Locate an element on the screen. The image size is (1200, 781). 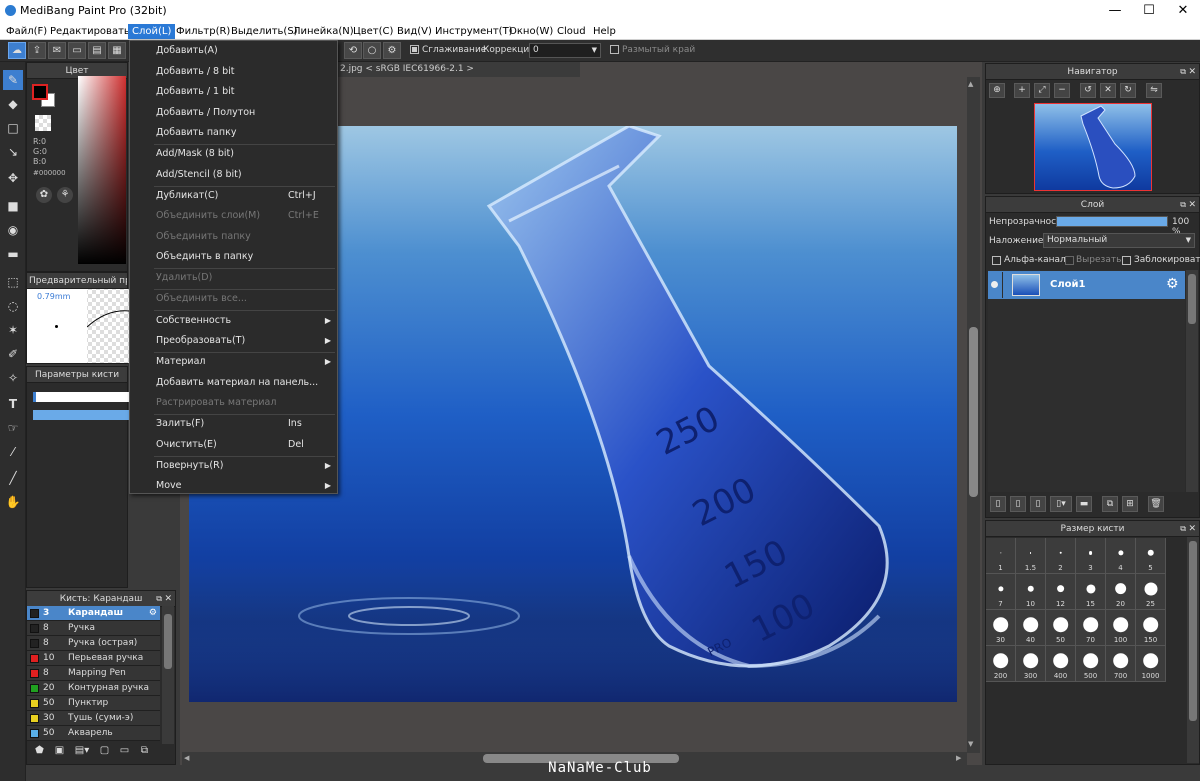
brush-item: 30 Тушь (суми-э) is located at coordinates (93, 718).